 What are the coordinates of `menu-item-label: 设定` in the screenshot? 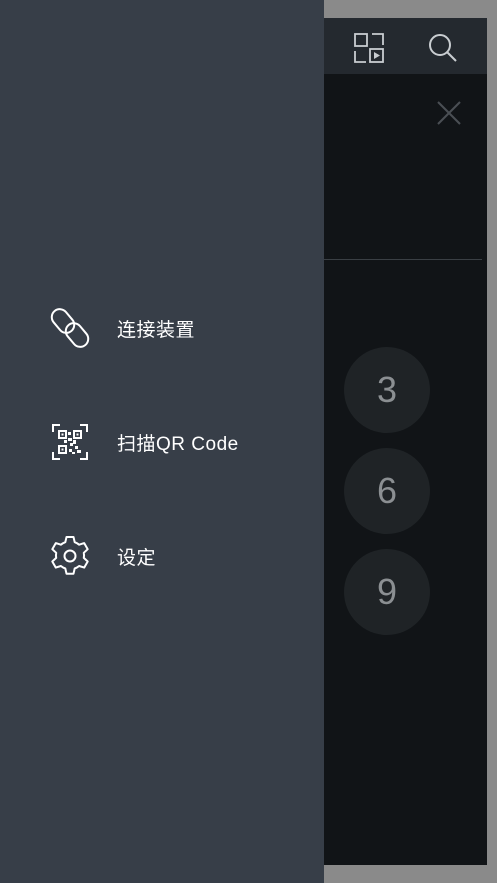 It's located at (137, 558).